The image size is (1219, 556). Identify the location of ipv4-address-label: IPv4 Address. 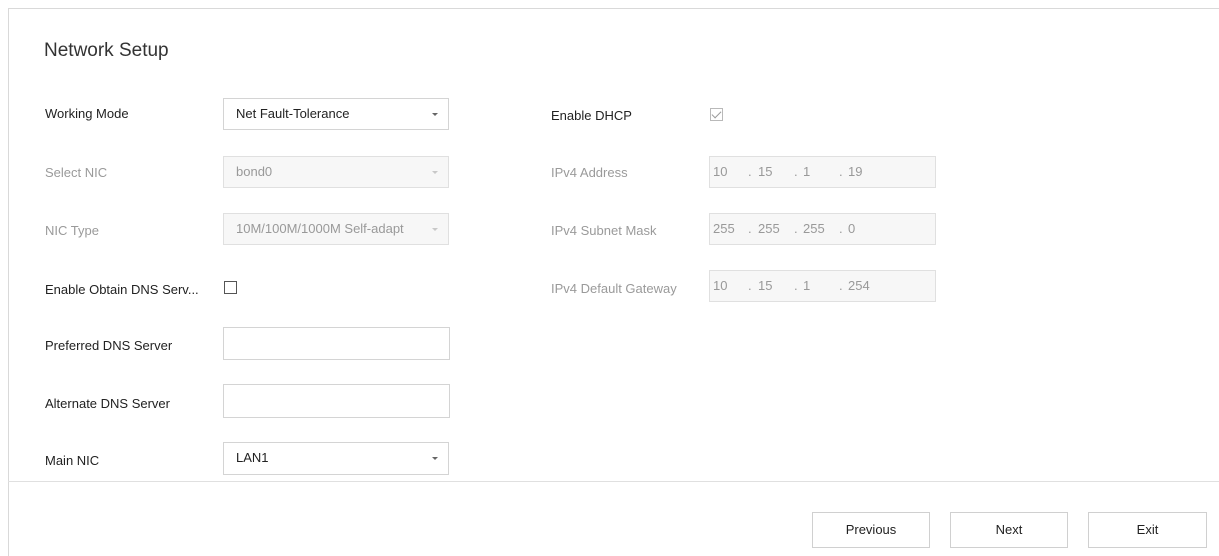
(589, 172).